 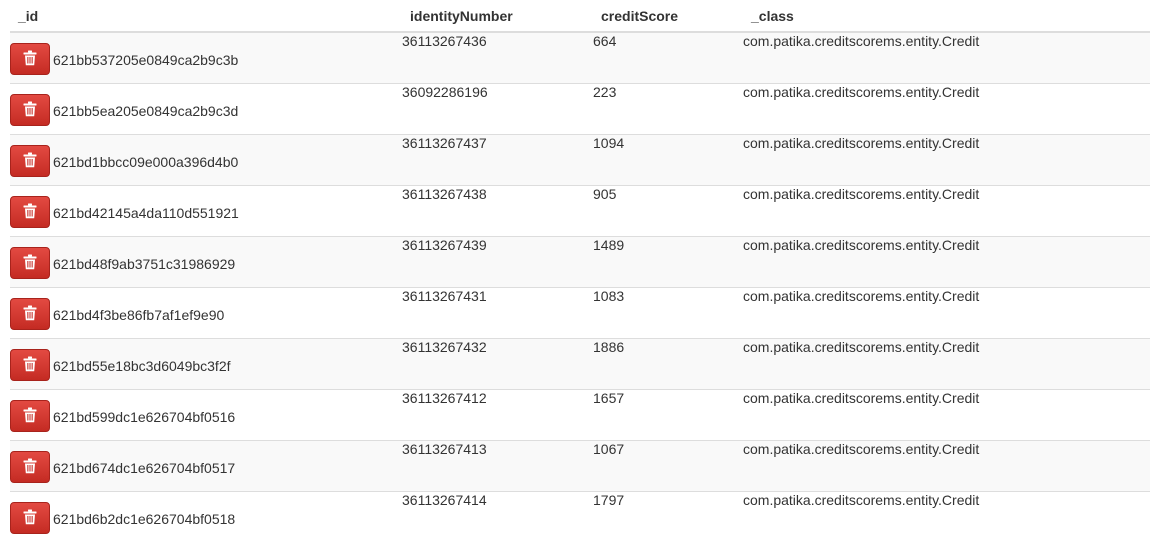 I want to click on id-cell-content: 621bd6b2dc1e626704bf0518, so click(x=206, y=515).